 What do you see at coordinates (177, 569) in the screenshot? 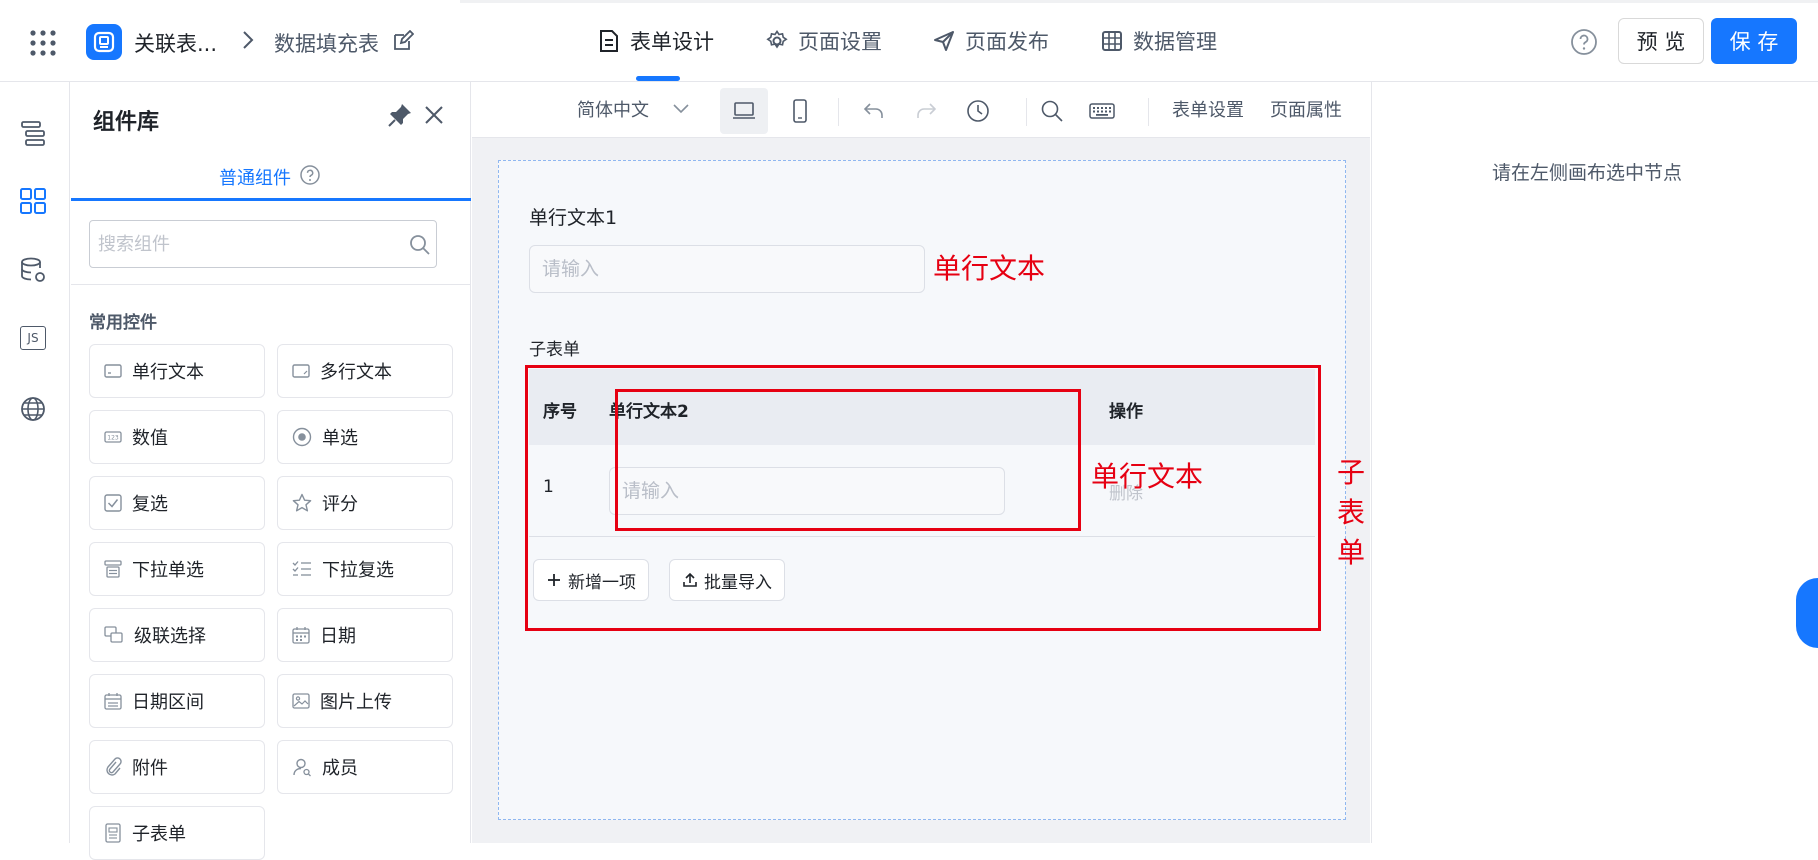
I see `component-dropdown-single: 下拉单选` at bounding box center [177, 569].